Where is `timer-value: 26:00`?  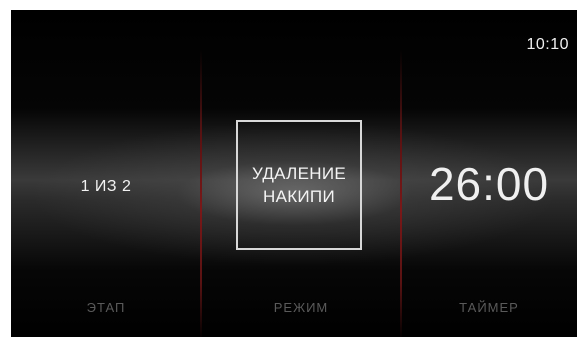 timer-value: 26:00 is located at coordinates (489, 184).